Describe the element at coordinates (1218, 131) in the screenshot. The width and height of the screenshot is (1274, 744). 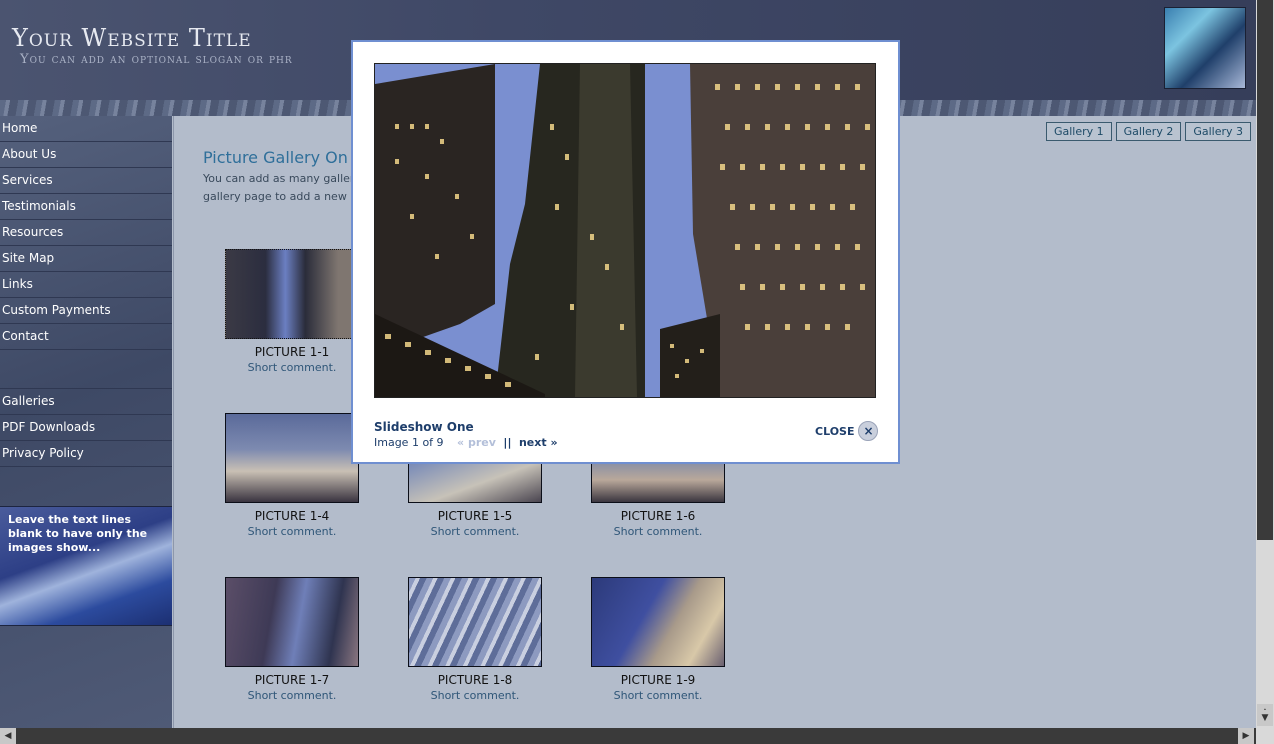
I see `tab-gallery-3: Gallery 3` at that location.